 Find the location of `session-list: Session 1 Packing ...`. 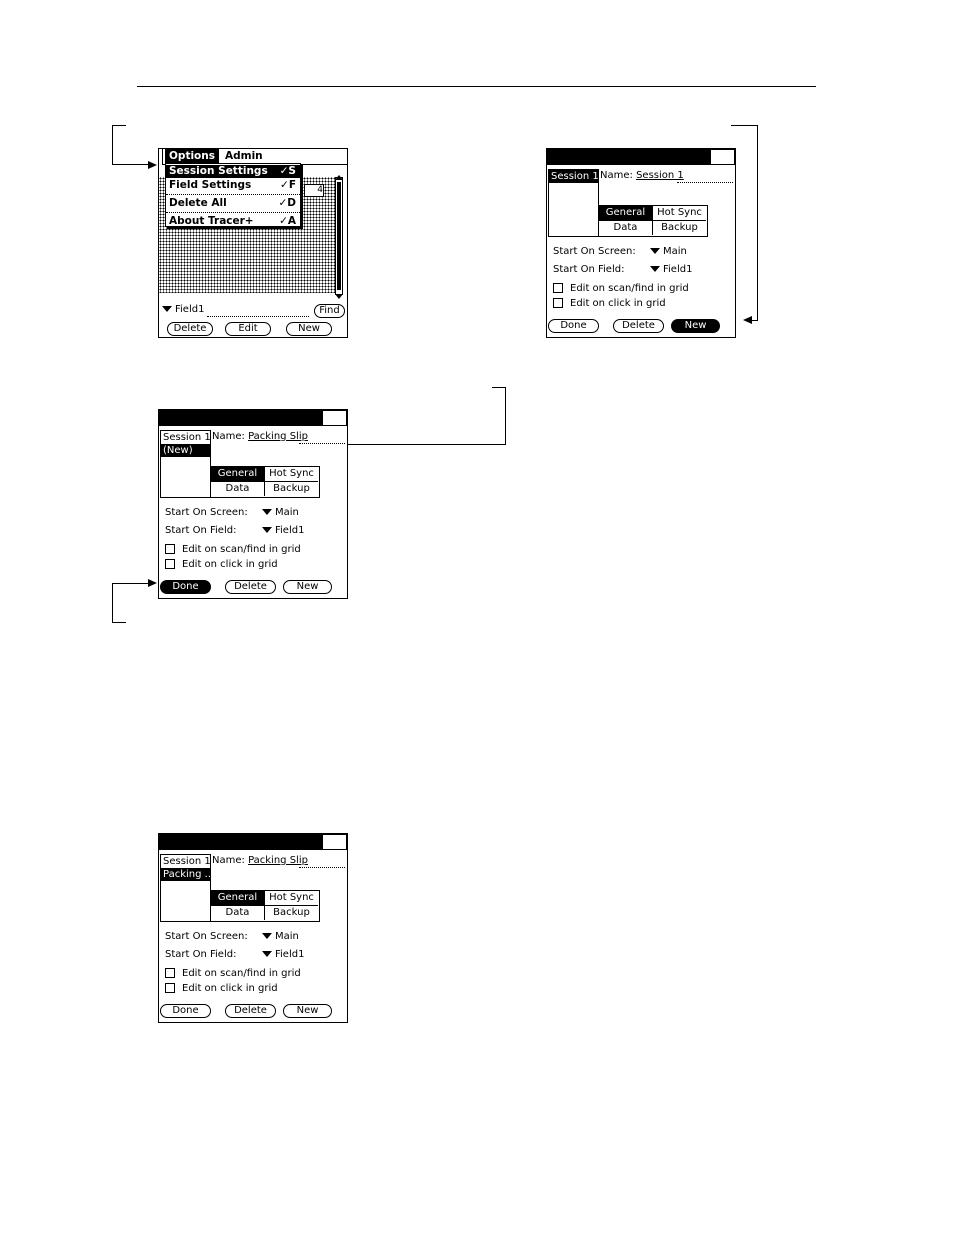

session-list: Session 1 Packing ... is located at coordinates (185, 888).